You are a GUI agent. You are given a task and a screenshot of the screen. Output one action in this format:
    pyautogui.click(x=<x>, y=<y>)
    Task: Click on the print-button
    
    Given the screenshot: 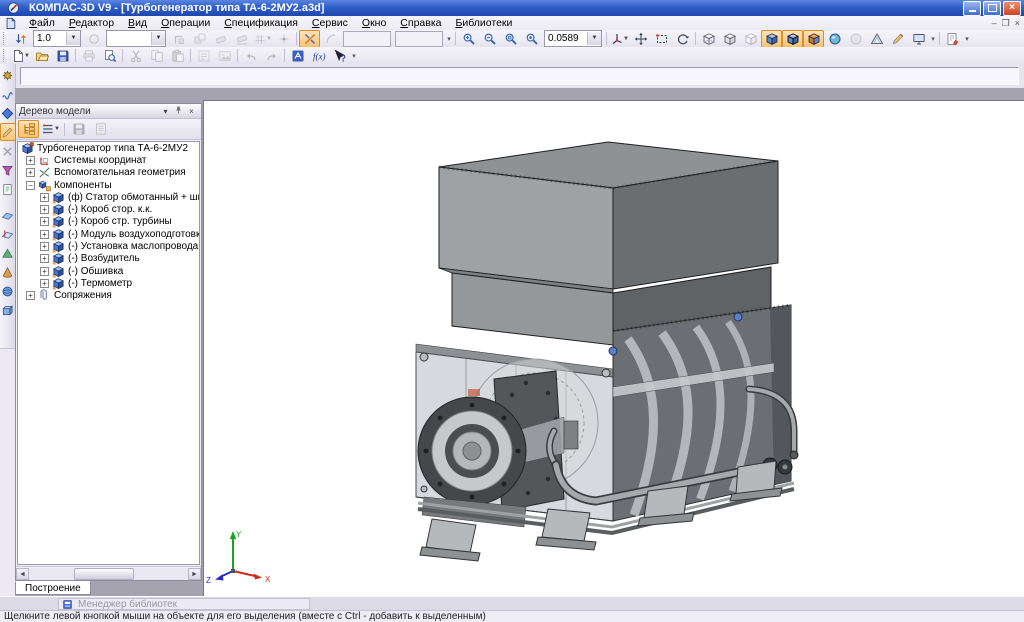 What is the action you would take?
    pyautogui.click(x=88, y=56)
    